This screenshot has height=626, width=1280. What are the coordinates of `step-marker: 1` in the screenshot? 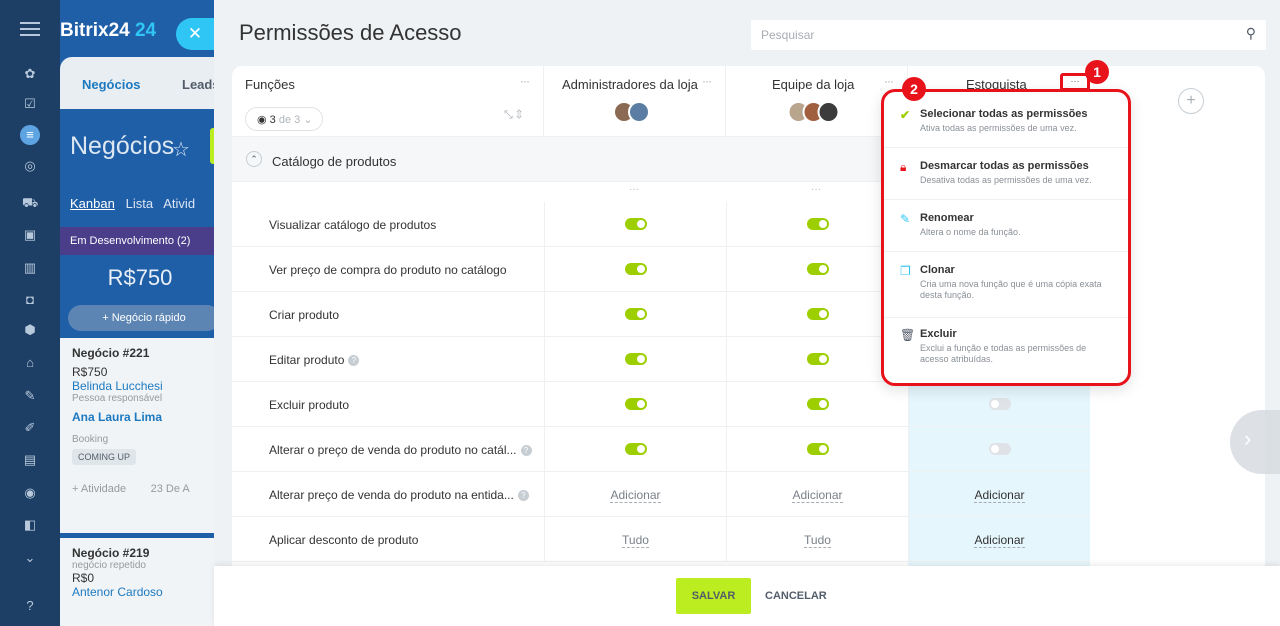 It's located at (1097, 72).